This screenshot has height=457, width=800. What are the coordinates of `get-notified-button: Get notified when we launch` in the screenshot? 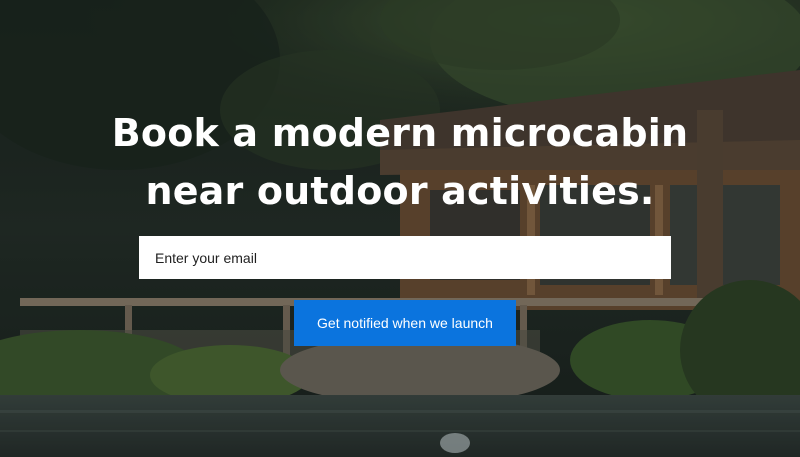 It's located at (405, 323).